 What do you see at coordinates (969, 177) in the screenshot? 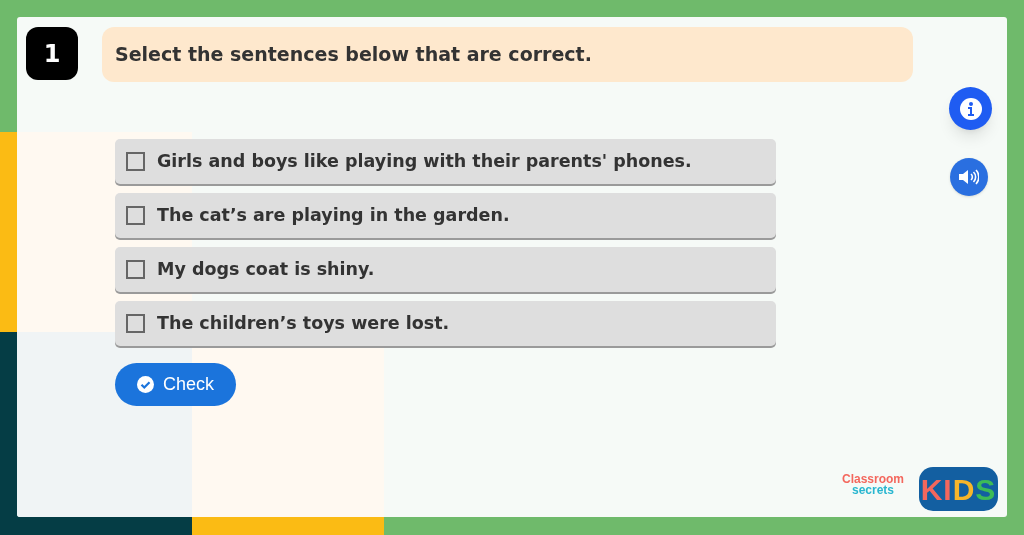
I see `speaker-icon` at bounding box center [969, 177].